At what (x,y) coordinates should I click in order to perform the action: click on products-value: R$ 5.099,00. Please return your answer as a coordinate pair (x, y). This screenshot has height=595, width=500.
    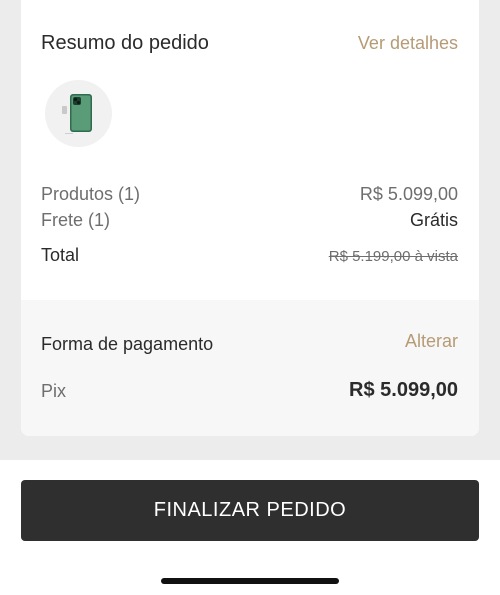
    Looking at the image, I should click on (408, 194).